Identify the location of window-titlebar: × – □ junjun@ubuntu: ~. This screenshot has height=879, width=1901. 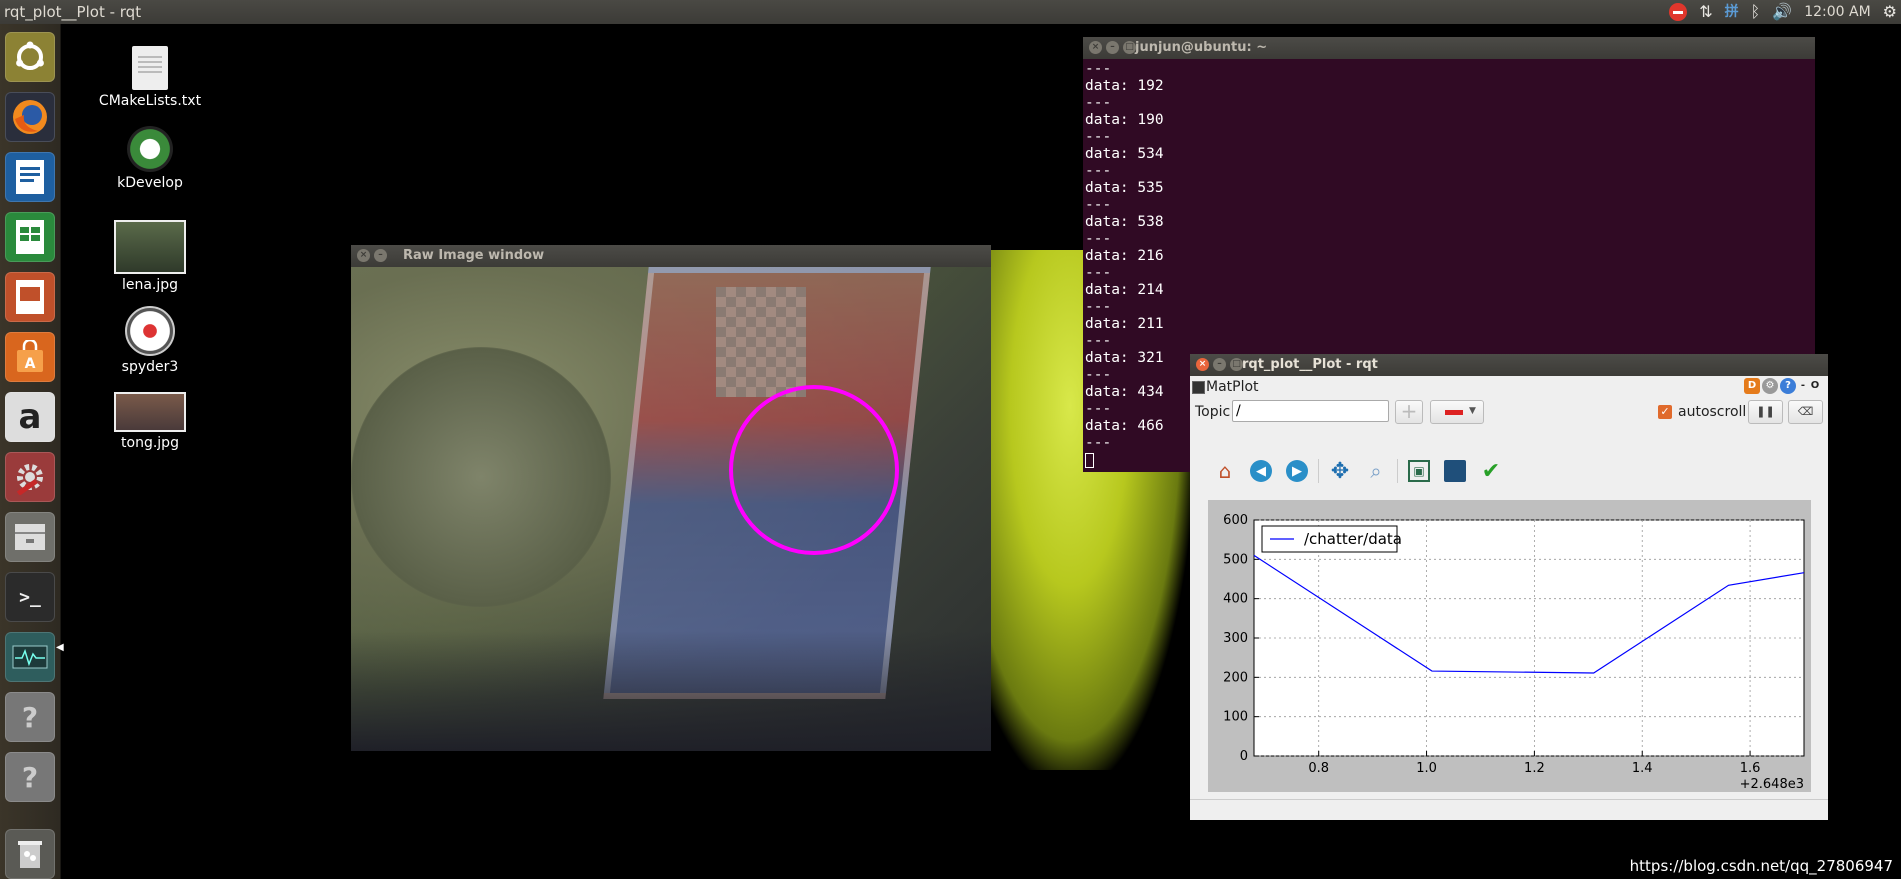
(1449, 48).